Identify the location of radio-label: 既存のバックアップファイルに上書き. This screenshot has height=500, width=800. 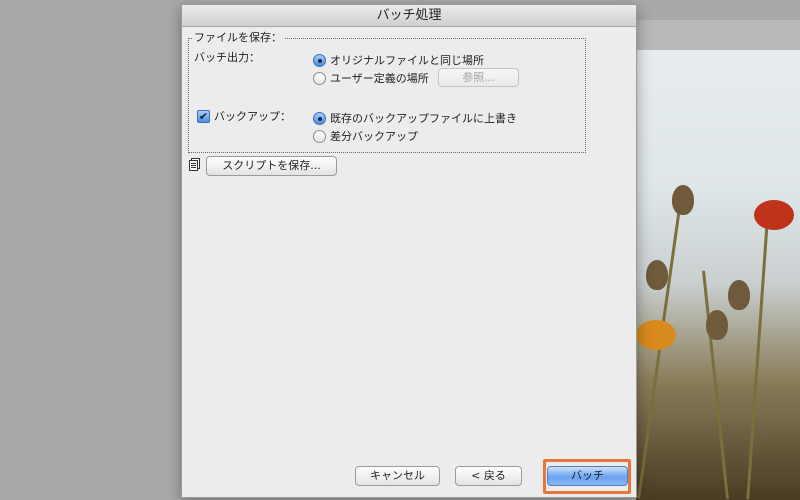
(423, 118).